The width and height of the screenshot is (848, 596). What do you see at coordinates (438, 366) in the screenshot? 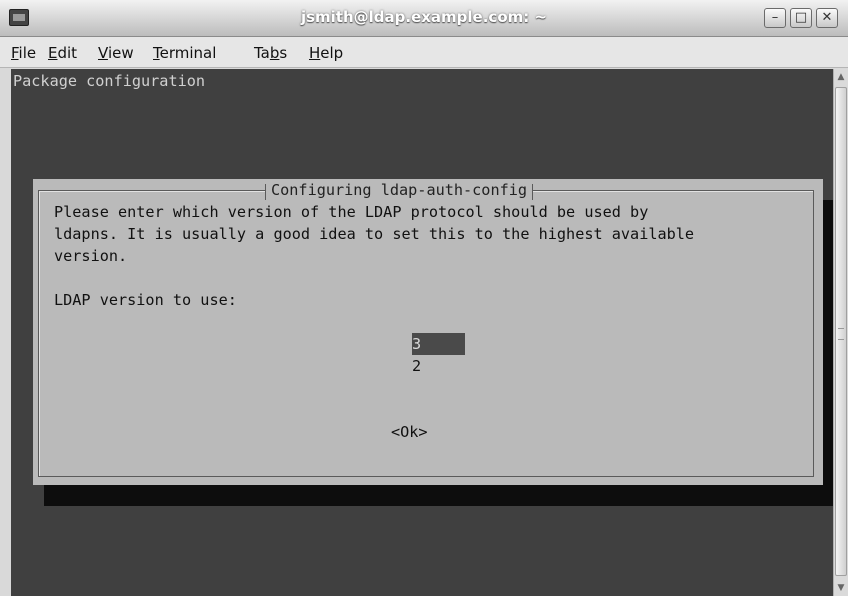
I see `option-version-2: 2` at bounding box center [438, 366].